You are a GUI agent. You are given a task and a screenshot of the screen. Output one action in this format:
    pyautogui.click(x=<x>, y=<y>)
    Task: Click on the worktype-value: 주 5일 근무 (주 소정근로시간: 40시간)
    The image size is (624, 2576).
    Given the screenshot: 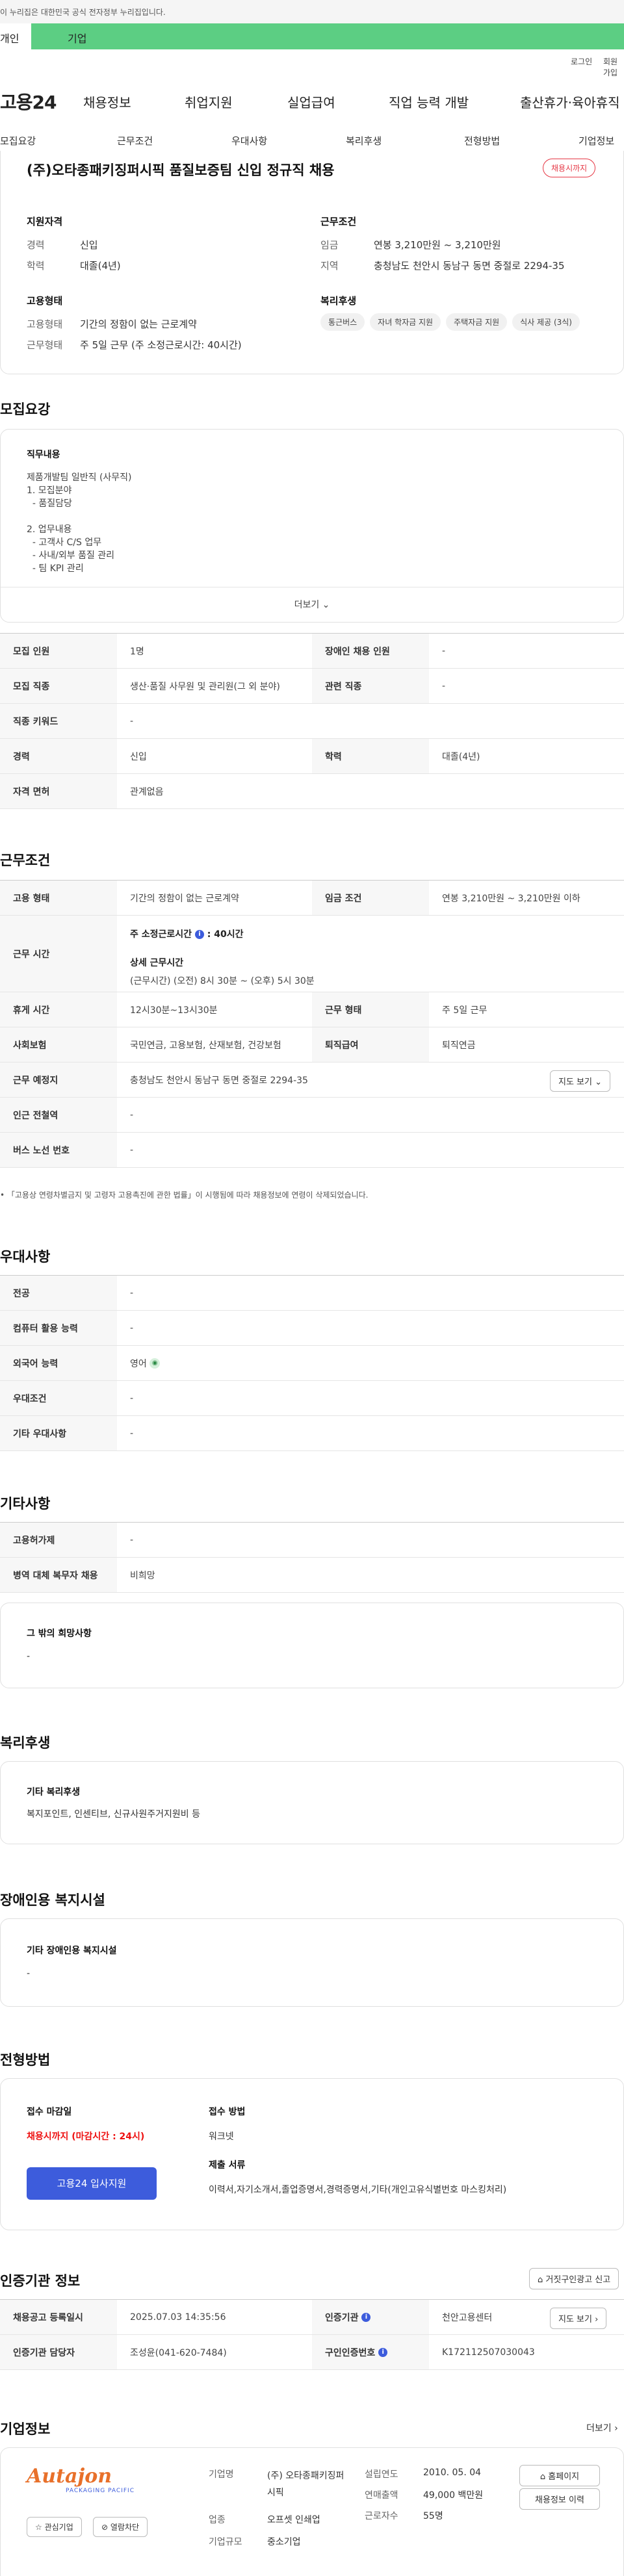 What is the action you would take?
    pyautogui.click(x=161, y=345)
    